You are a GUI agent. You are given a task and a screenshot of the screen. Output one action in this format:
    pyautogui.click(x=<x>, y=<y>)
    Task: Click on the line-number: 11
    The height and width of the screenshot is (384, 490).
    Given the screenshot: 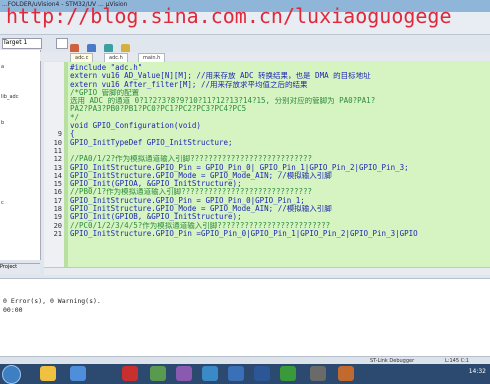 What is the action you would take?
    pyautogui.click(x=57, y=150)
    